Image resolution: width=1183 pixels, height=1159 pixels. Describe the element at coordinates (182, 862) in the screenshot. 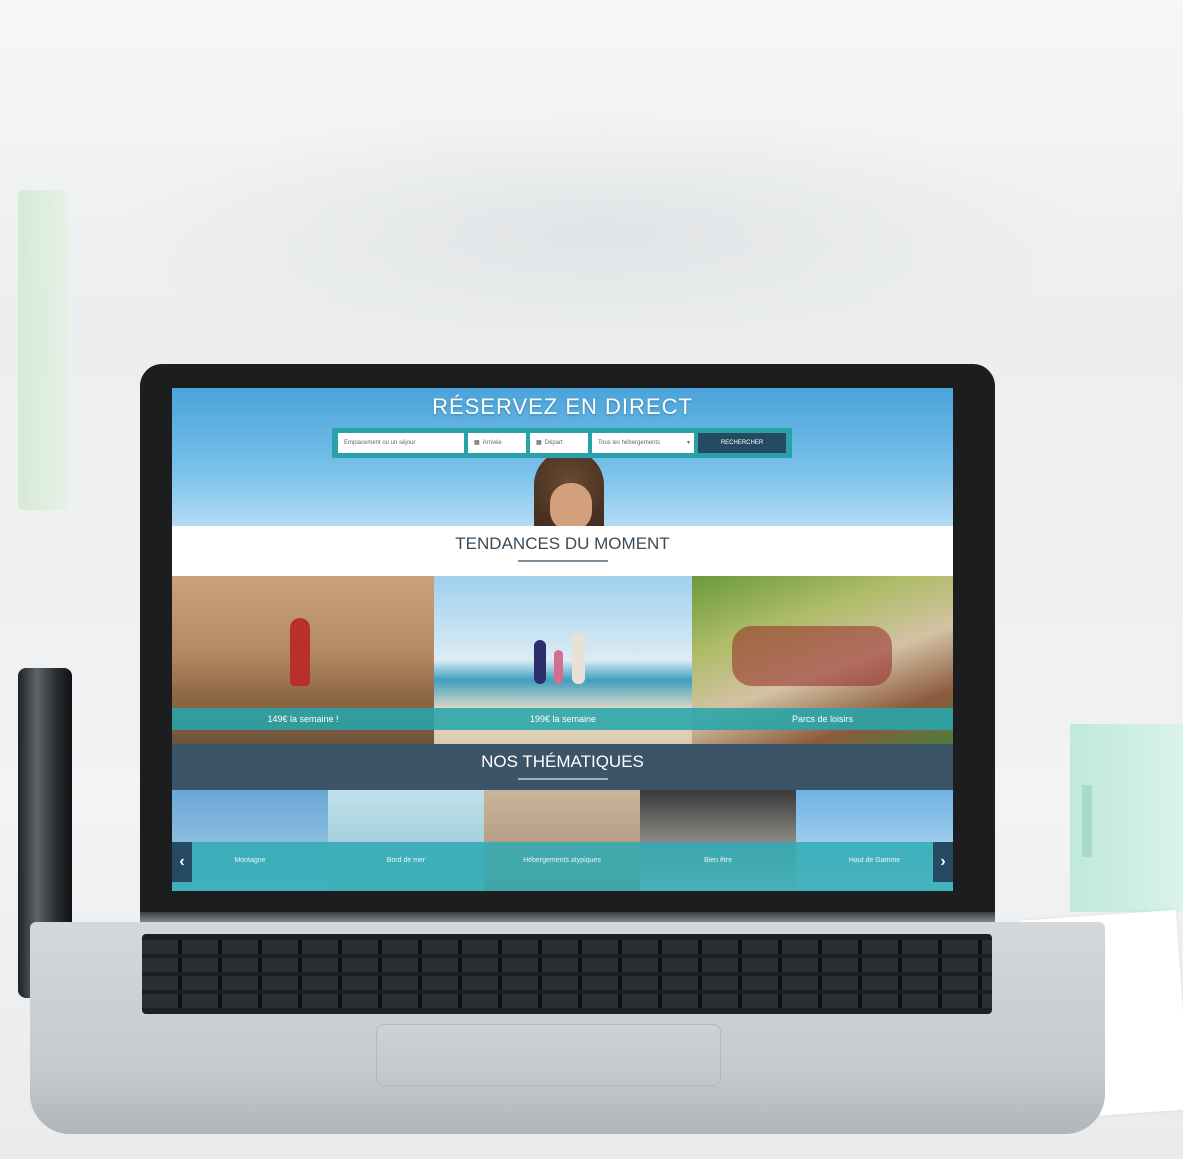

I see `chevron-left-icon: ‹` at that location.